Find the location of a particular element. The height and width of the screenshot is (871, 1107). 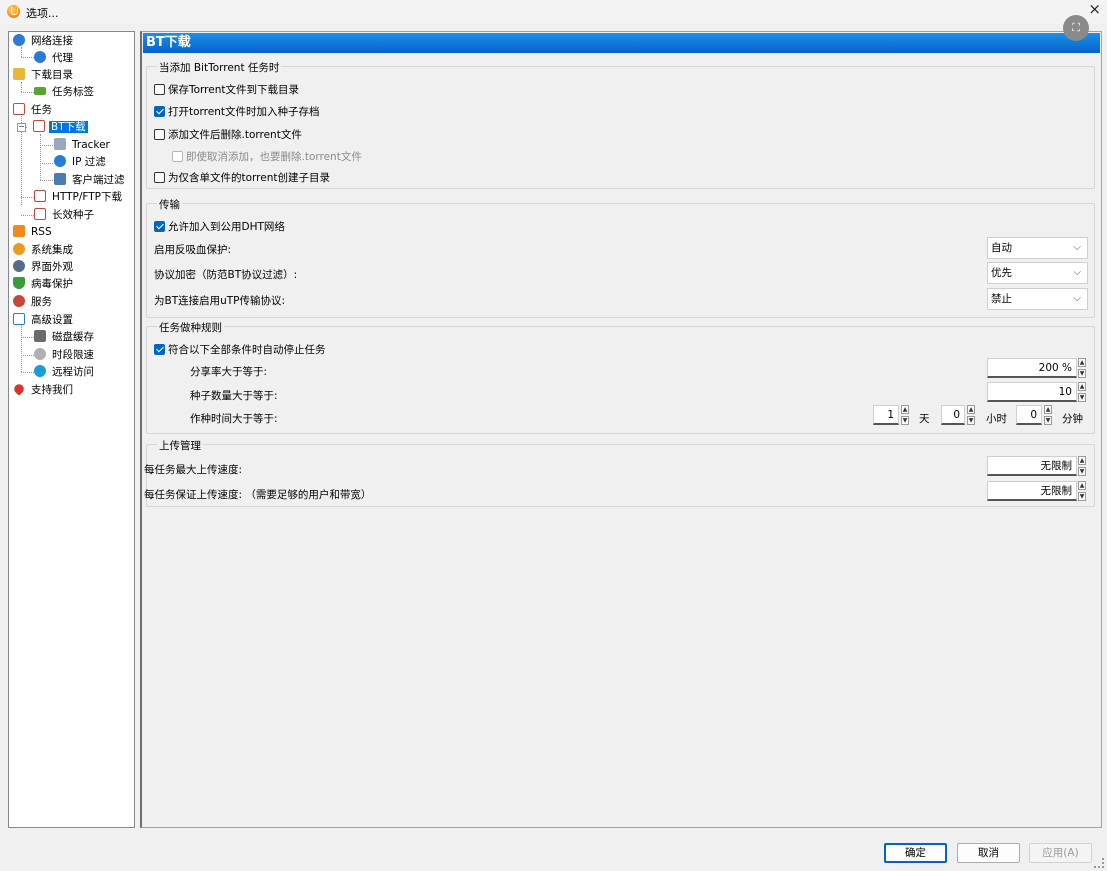

long-seed-icon is located at coordinates (40, 214).